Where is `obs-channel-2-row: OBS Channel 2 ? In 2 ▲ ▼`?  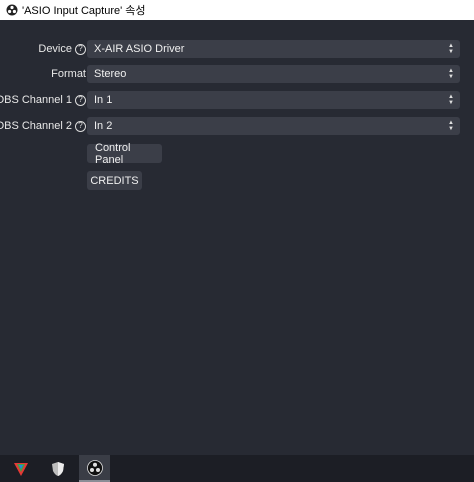
obs-channel-2-row: OBS Channel 2 ? In 2 ▲ ▼ is located at coordinates (237, 126).